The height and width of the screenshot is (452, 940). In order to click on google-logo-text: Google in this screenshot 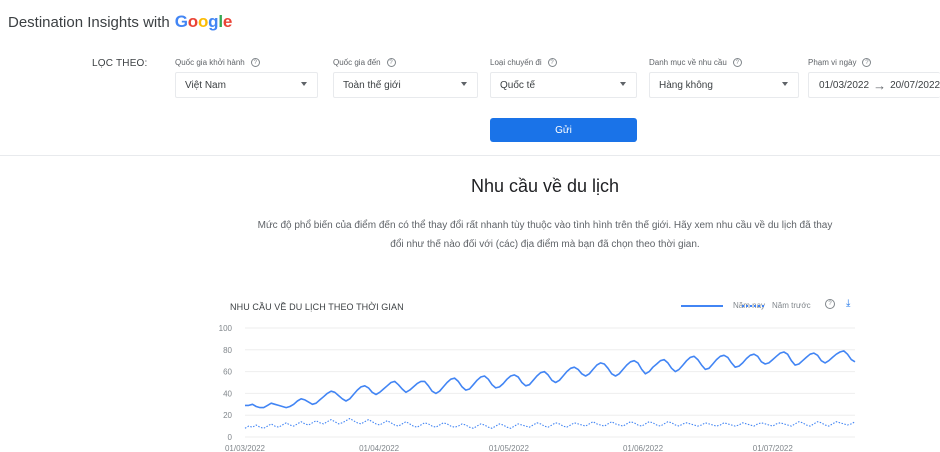, I will do `click(203, 21)`.